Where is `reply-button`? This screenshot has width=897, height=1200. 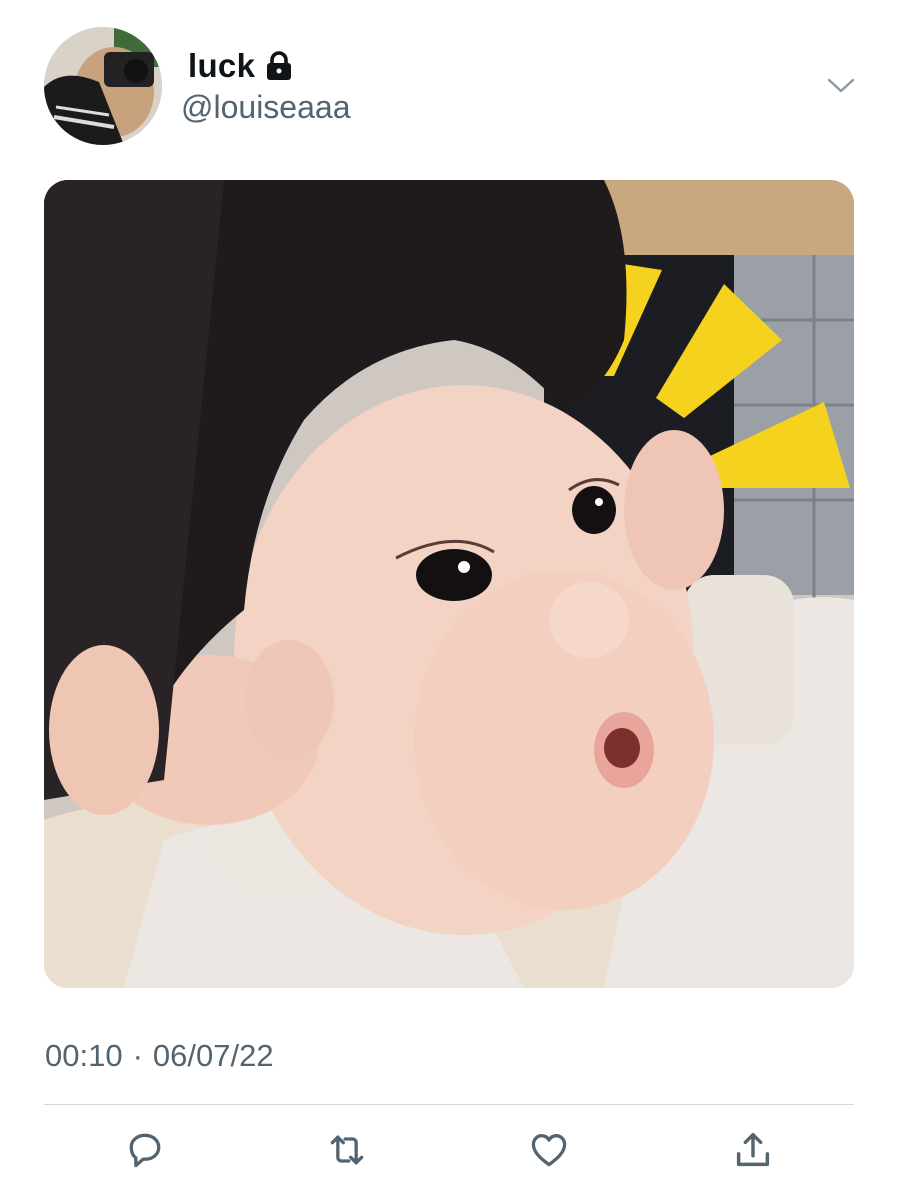 reply-button is located at coordinates (145, 1150).